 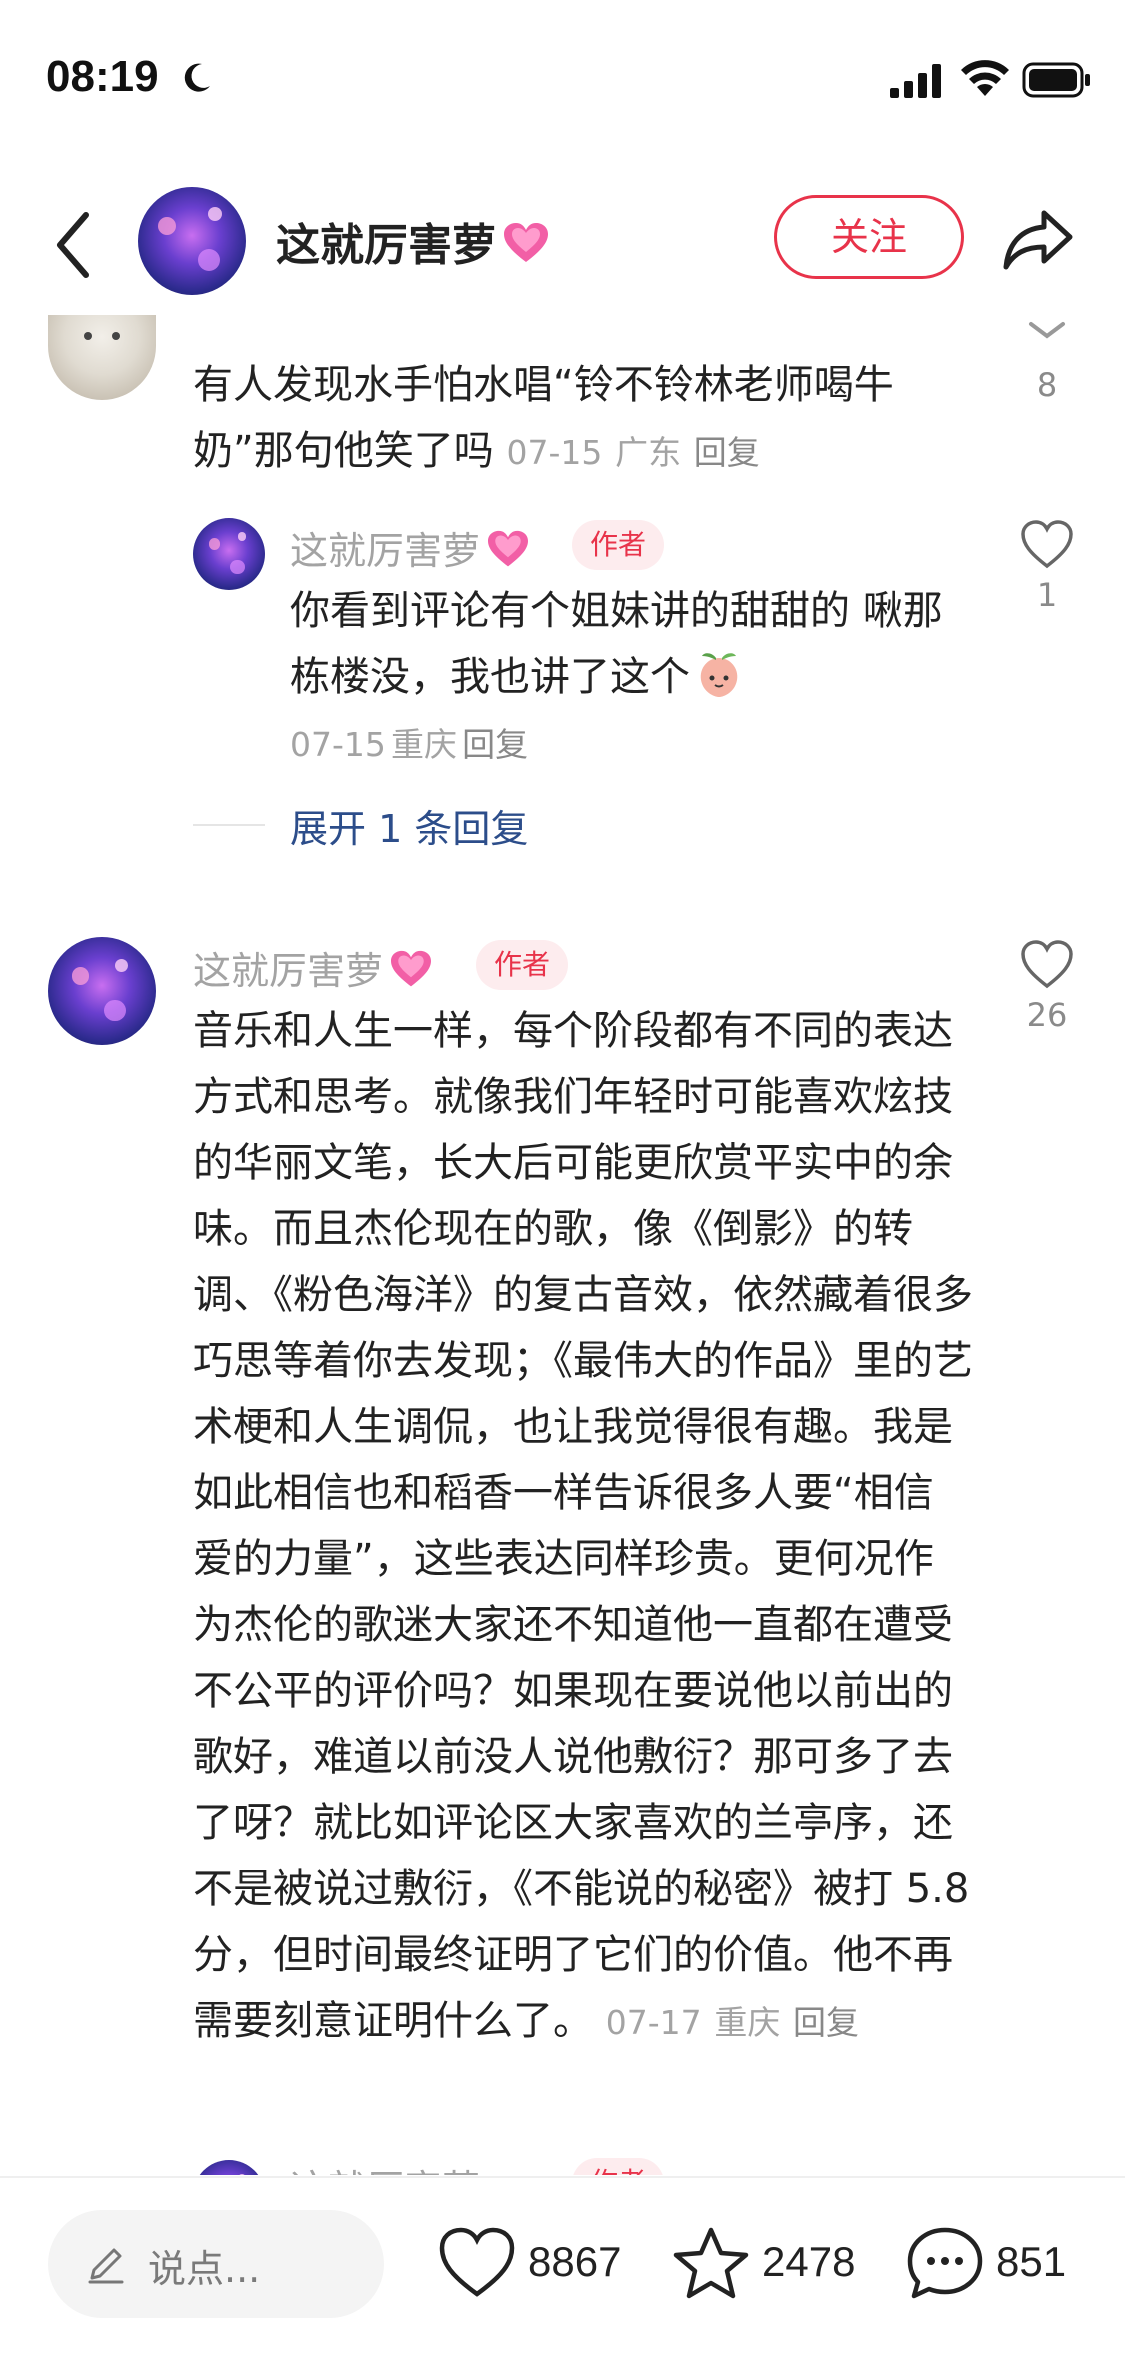 I want to click on favorite-post-button: 2478, so click(x=772, y=2263).